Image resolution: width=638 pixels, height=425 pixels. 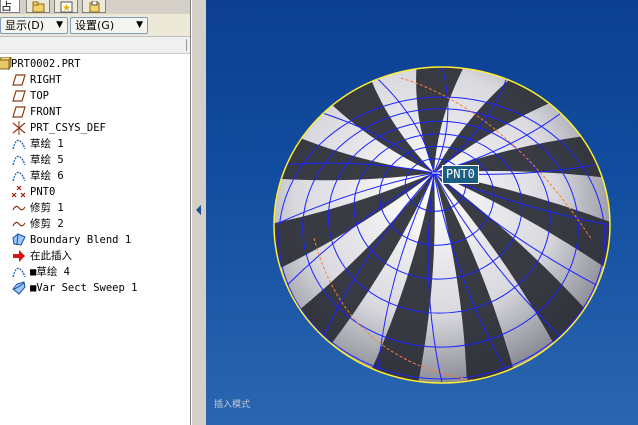 I want to click on tab-layers, so click(x=94, y=6).